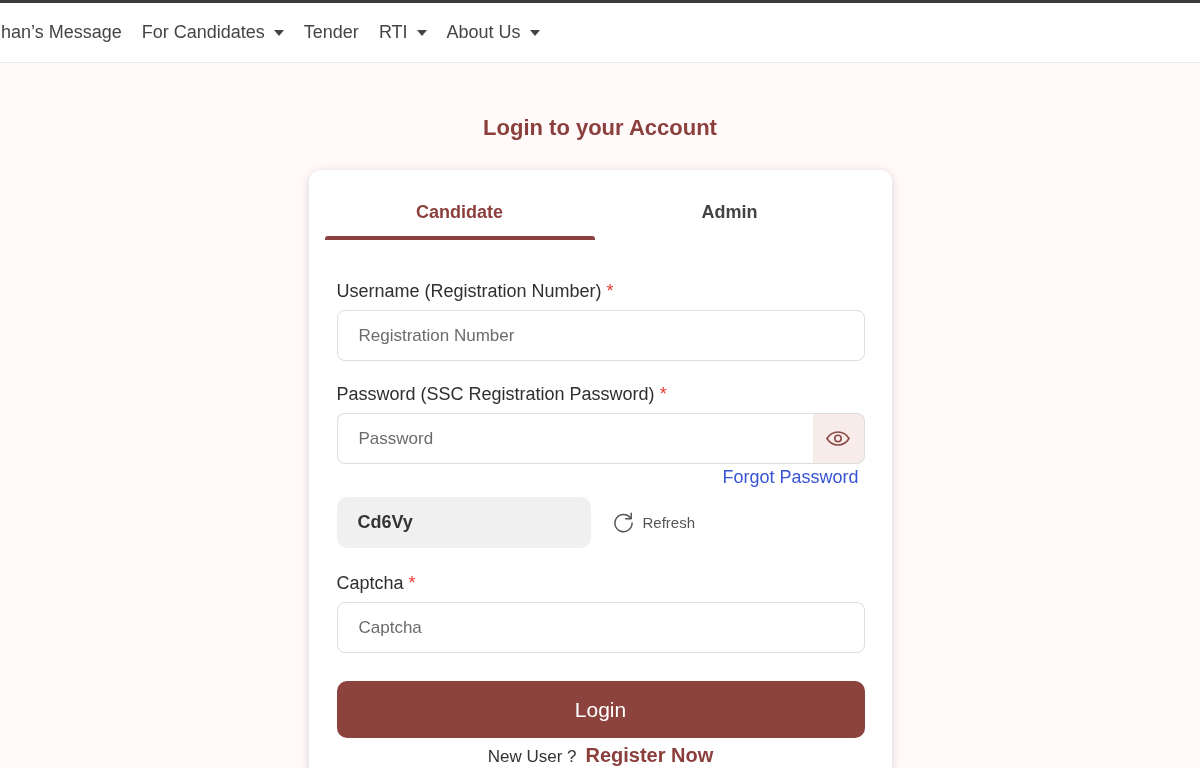 This screenshot has height=768, width=1200. Describe the element at coordinates (600, 627) in the screenshot. I see `text-input: Captcha` at that location.